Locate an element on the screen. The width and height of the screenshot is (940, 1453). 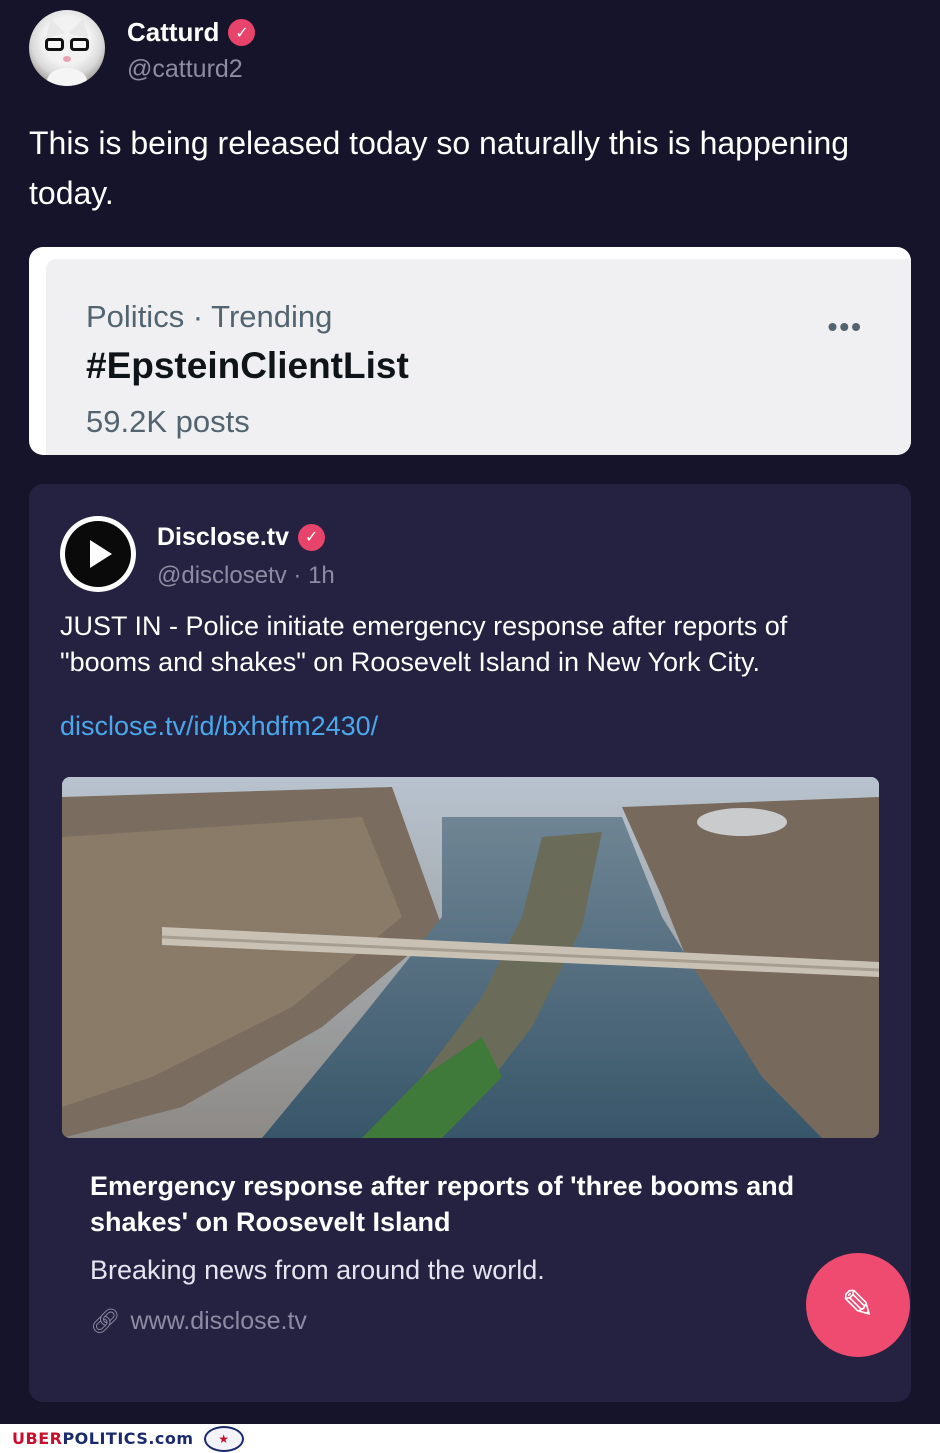
author-info: Catturd ✓ @catturd2 is located at coordinates (191, 48).